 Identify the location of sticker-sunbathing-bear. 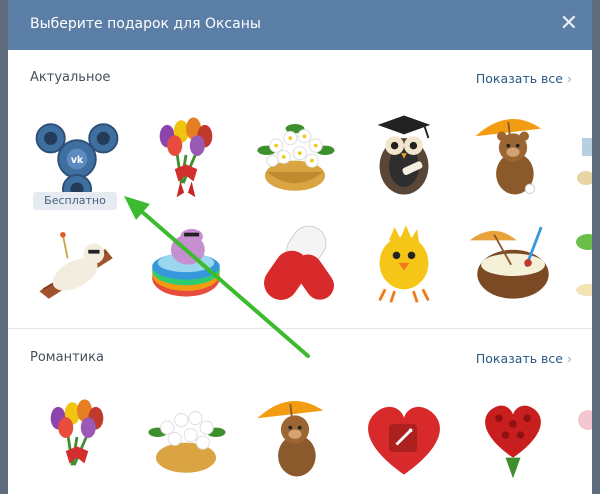
(77, 263).